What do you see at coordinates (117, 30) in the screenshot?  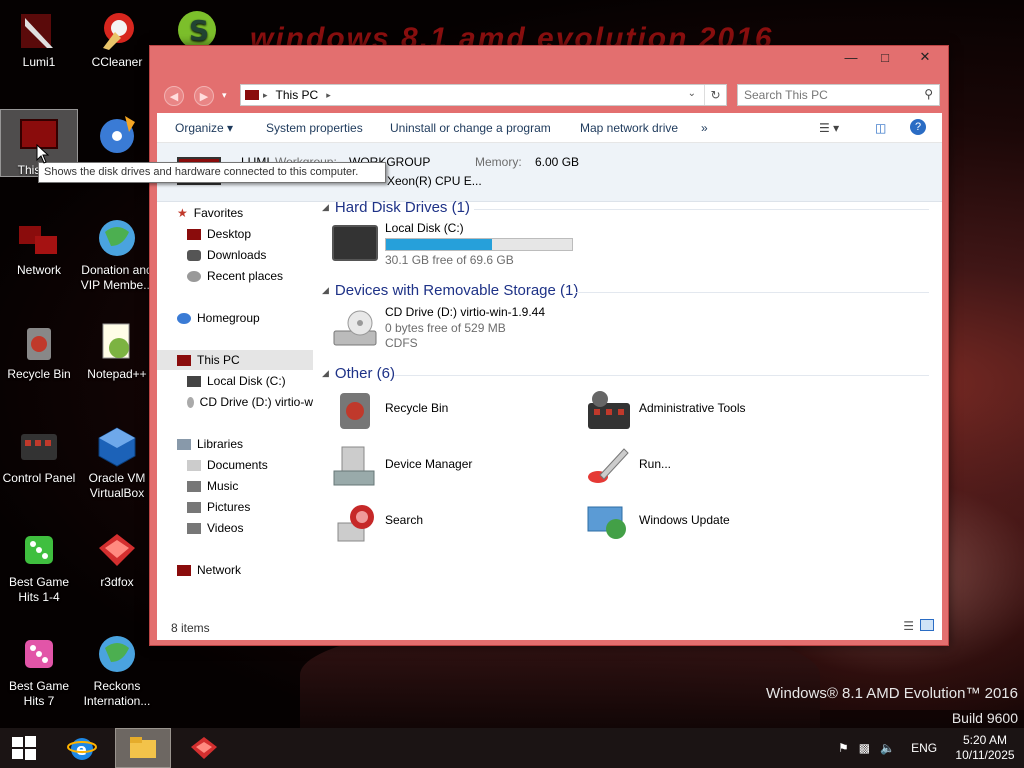 I see `ccleaner-icon` at bounding box center [117, 30].